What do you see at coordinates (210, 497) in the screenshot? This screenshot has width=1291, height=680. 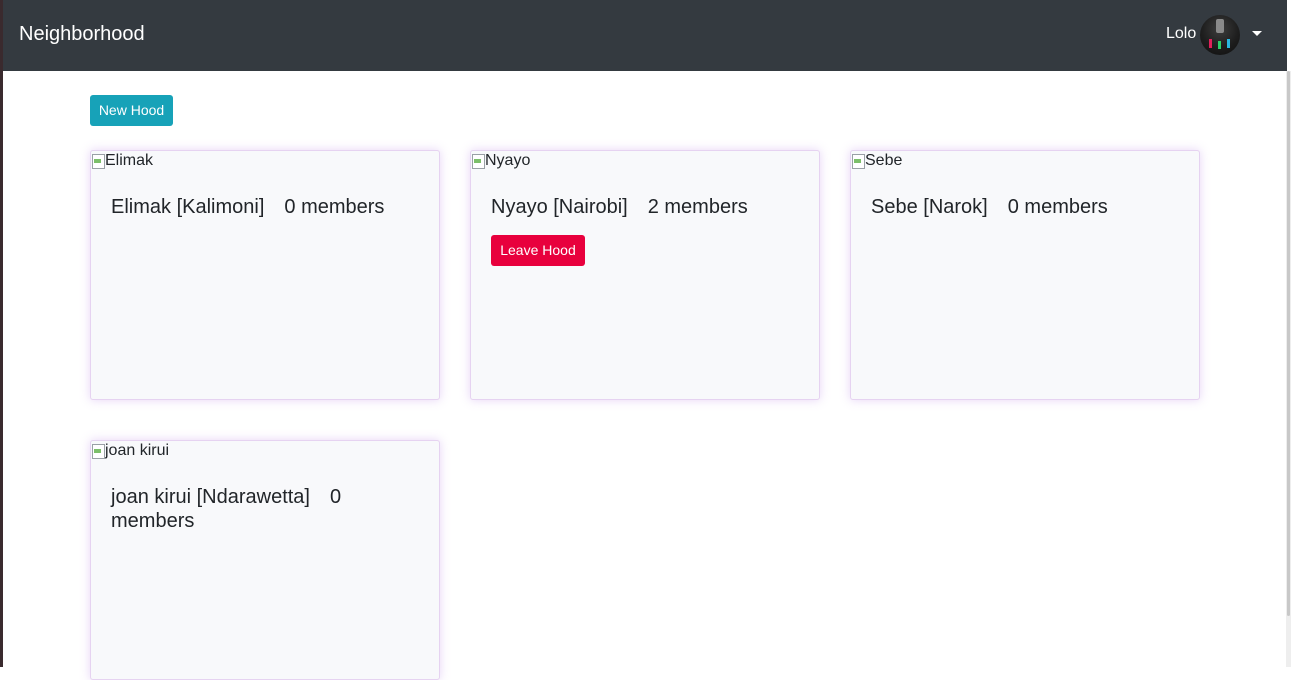 I see `hood-name: joan kirui [Ndarawetta]` at bounding box center [210, 497].